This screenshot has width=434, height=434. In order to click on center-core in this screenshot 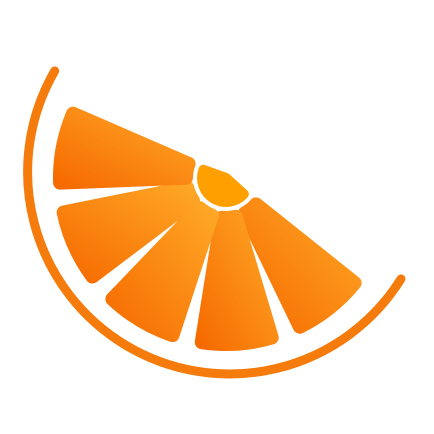, I will do `click(223, 185)`.